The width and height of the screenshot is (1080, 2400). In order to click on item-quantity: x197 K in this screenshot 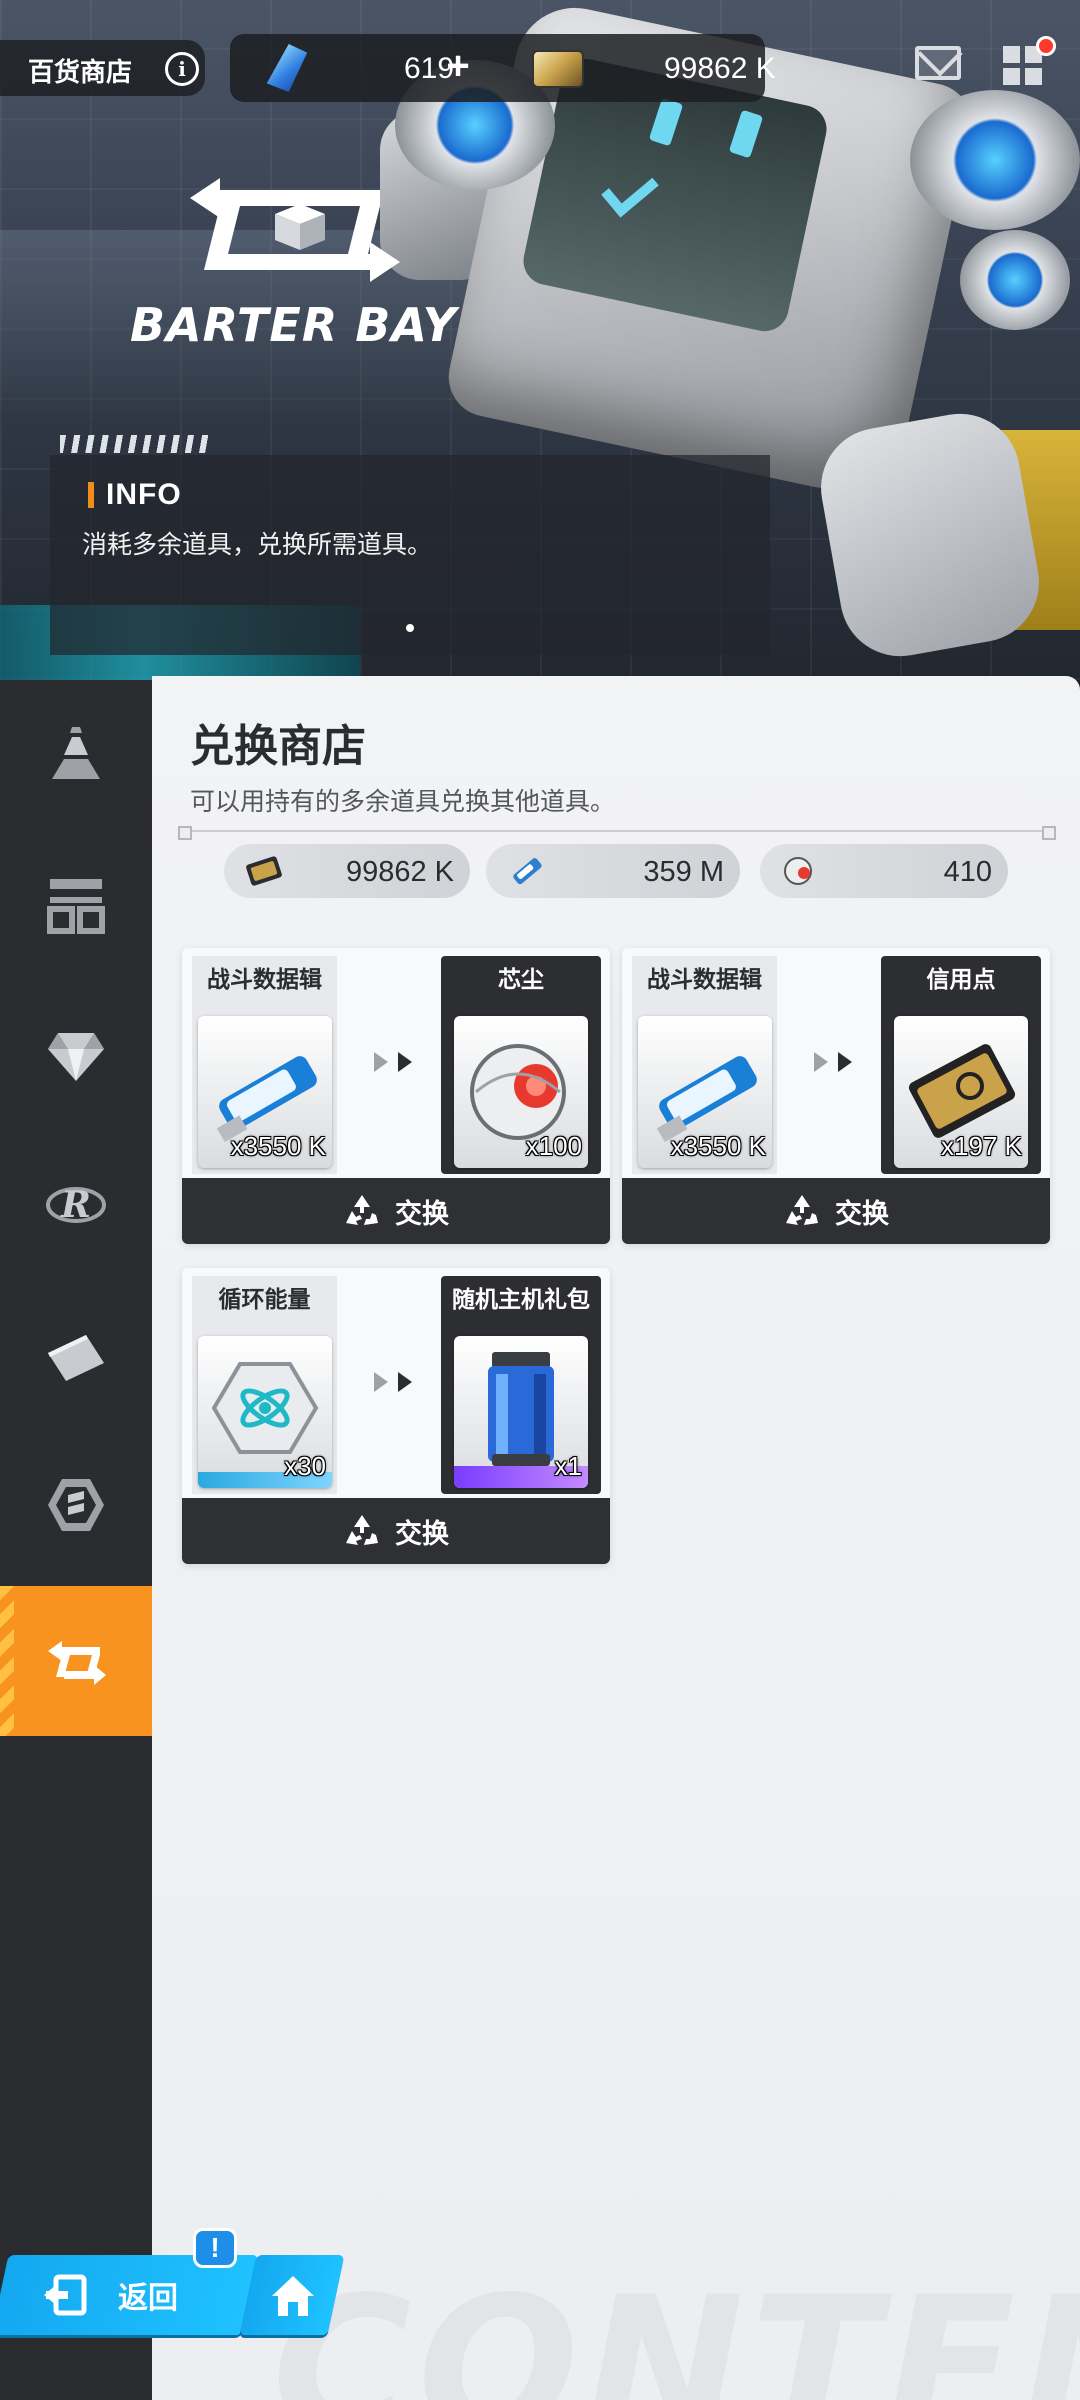, I will do `click(981, 1146)`.